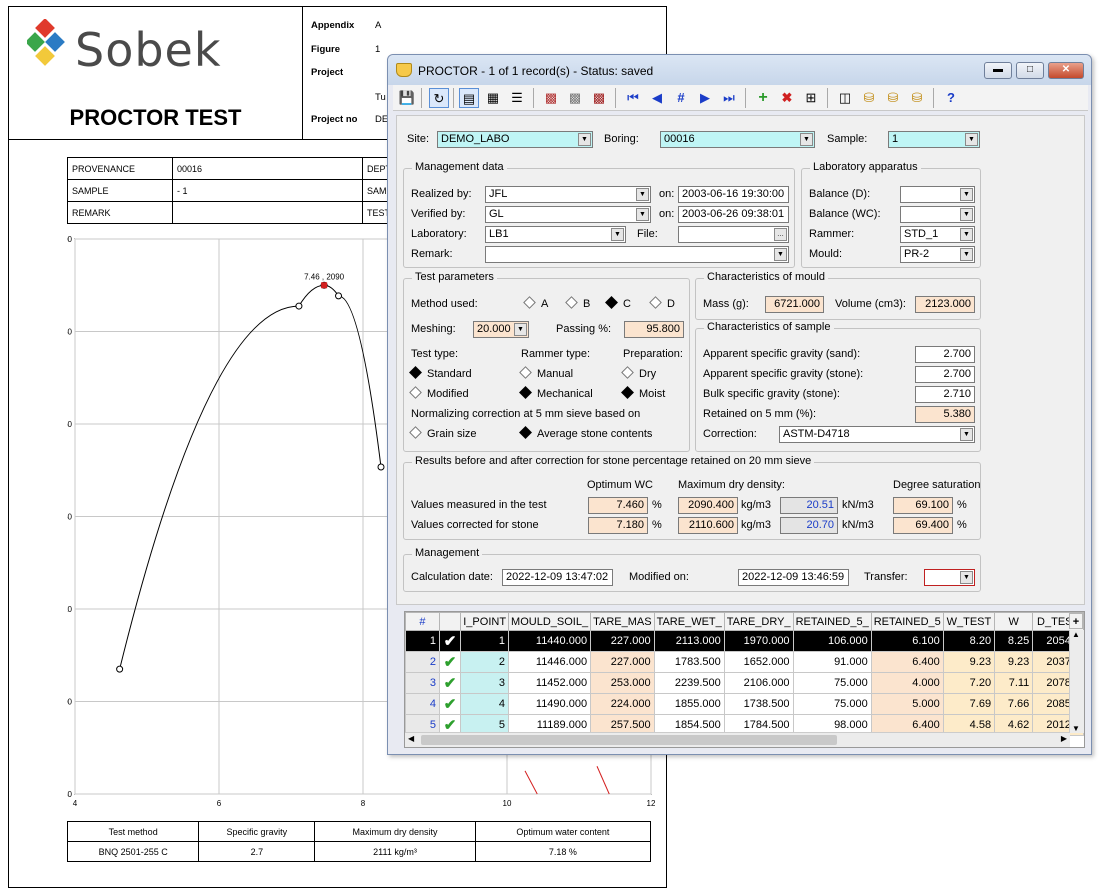  I want to click on average-stone-radio: Average stone contents, so click(585, 433).